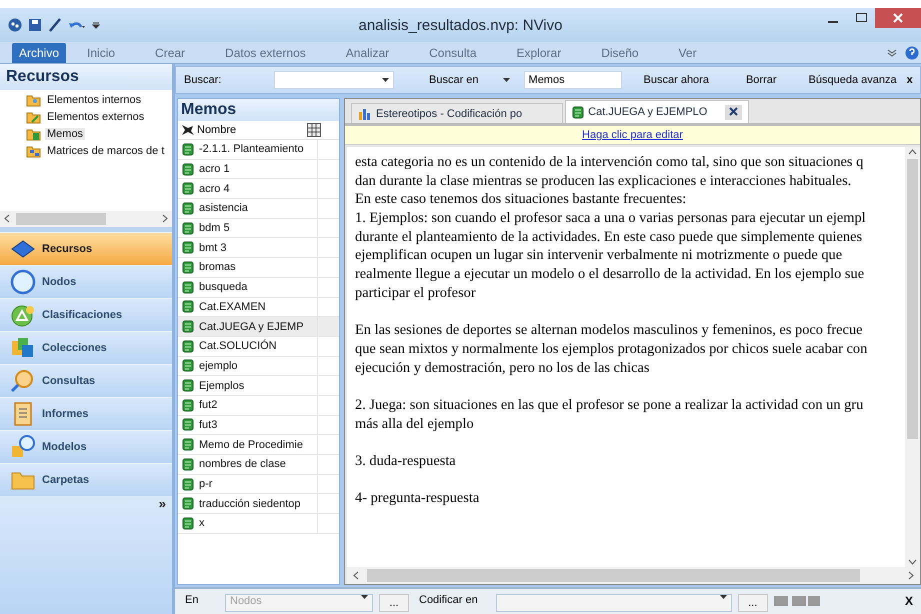 This screenshot has height=614, width=921. What do you see at coordinates (257, 287) in the screenshot?
I see `memo-name: busqueda` at bounding box center [257, 287].